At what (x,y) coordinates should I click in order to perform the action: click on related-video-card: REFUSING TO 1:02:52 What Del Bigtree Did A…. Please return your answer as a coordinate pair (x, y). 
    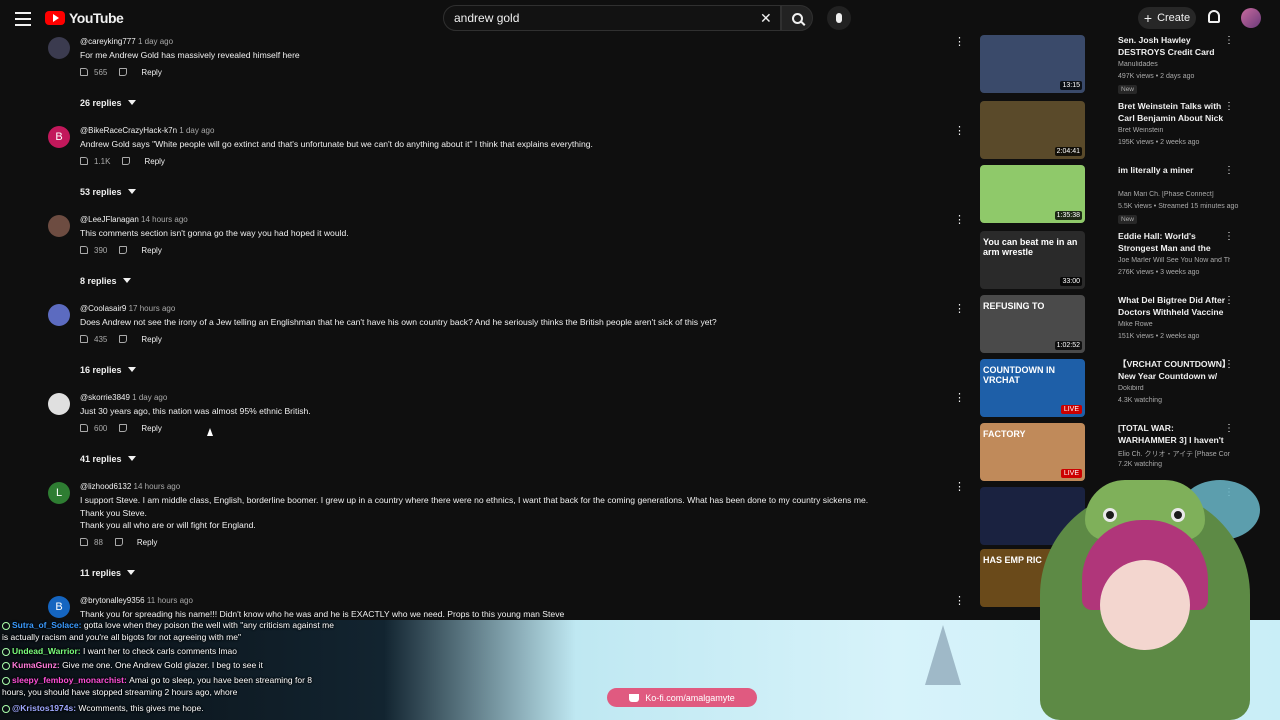
    Looking at the image, I should click on (1107, 325).